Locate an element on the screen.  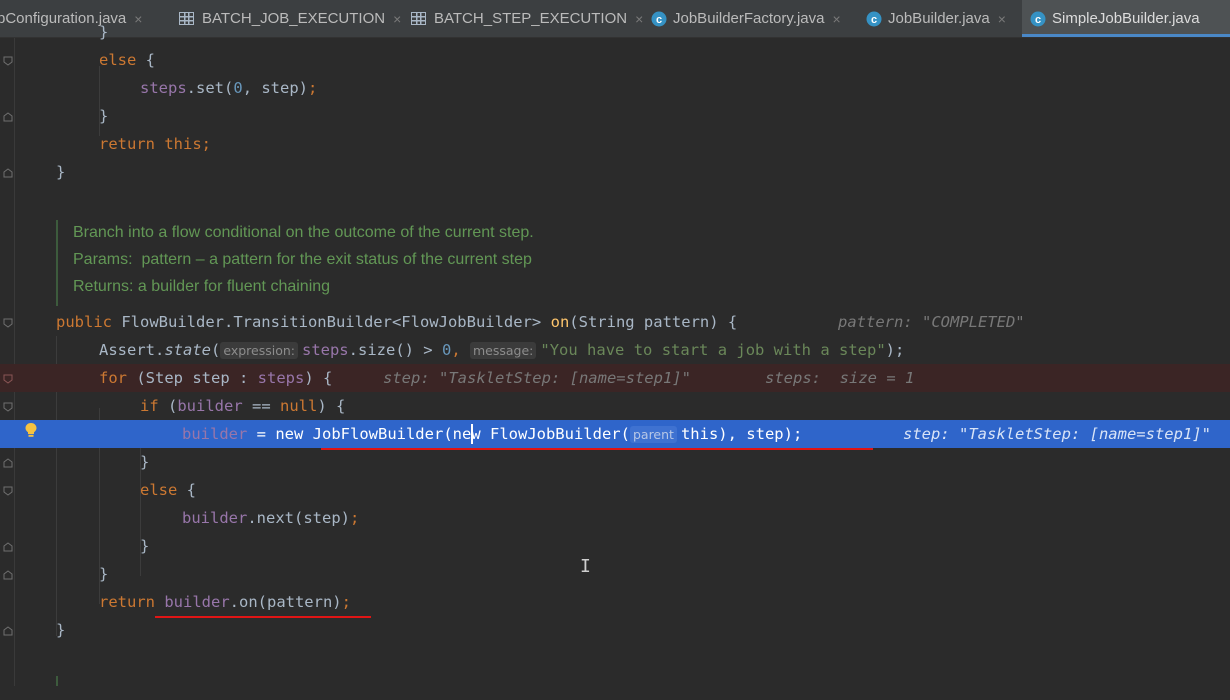
parameter-hint: parent is located at coordinates (653, 434).